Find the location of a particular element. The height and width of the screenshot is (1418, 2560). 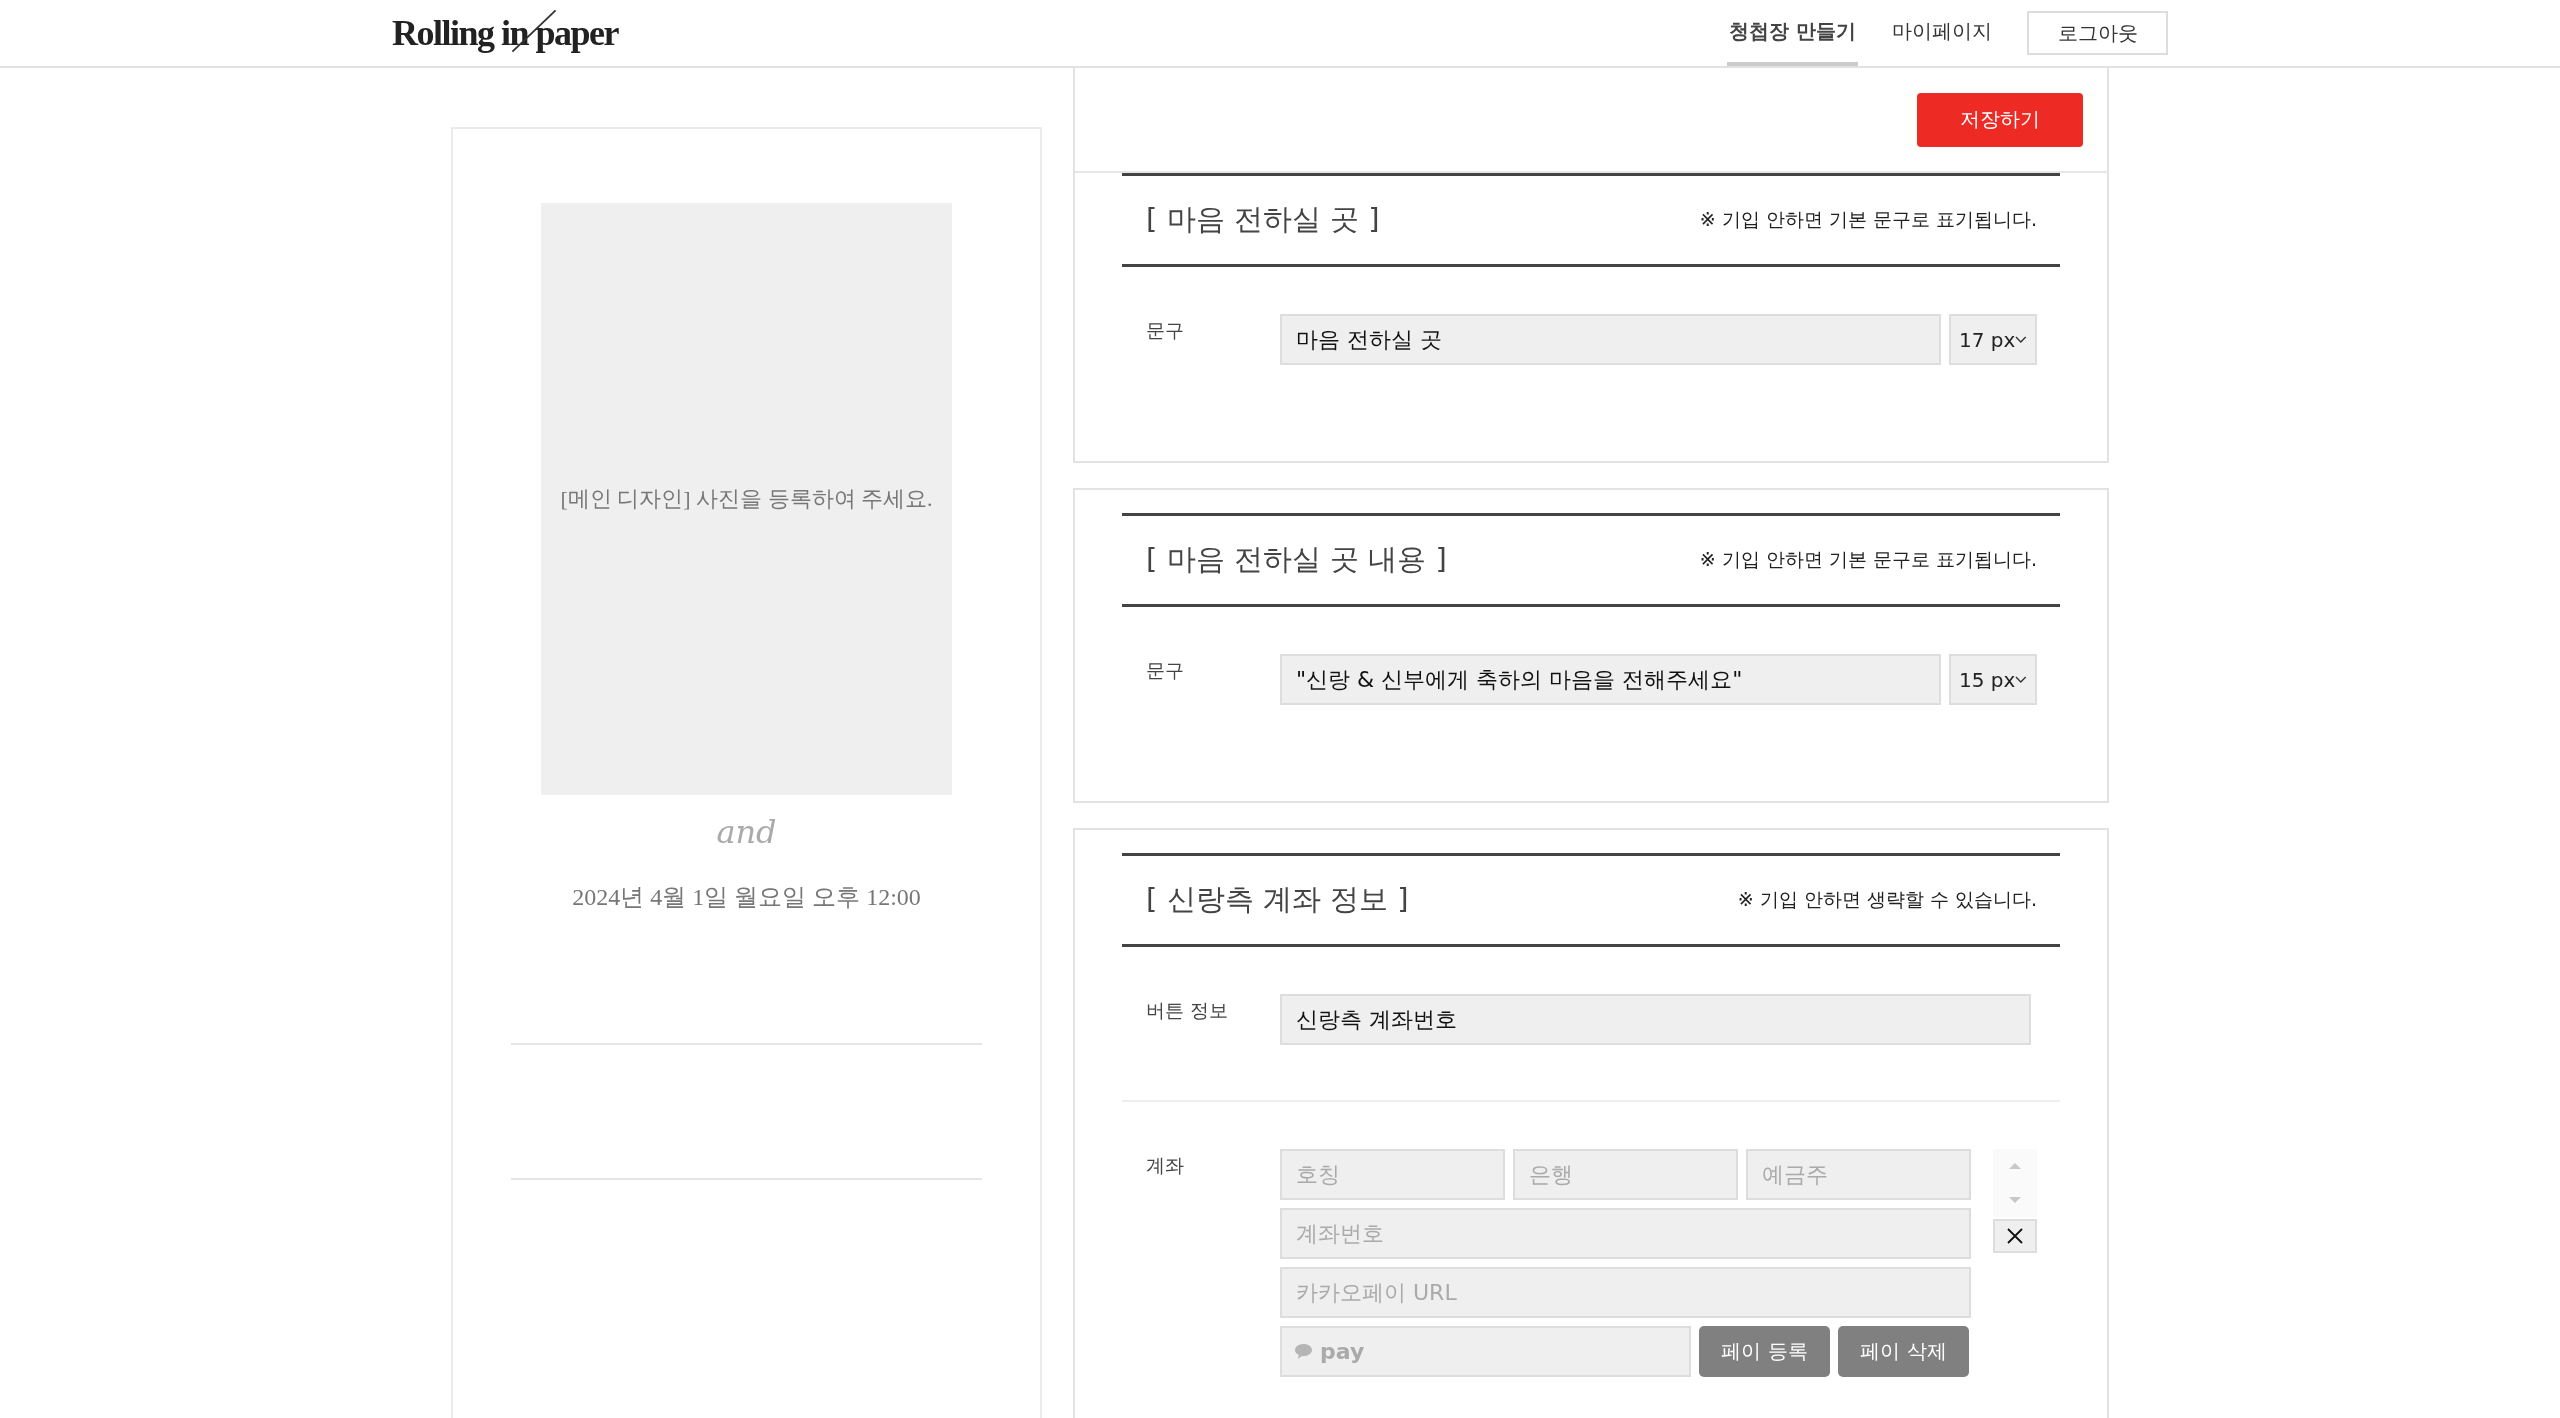

photo-placeholder: [메인 디자인] 사진을 등록하여 주세요. is located at coordinates (746, 499).